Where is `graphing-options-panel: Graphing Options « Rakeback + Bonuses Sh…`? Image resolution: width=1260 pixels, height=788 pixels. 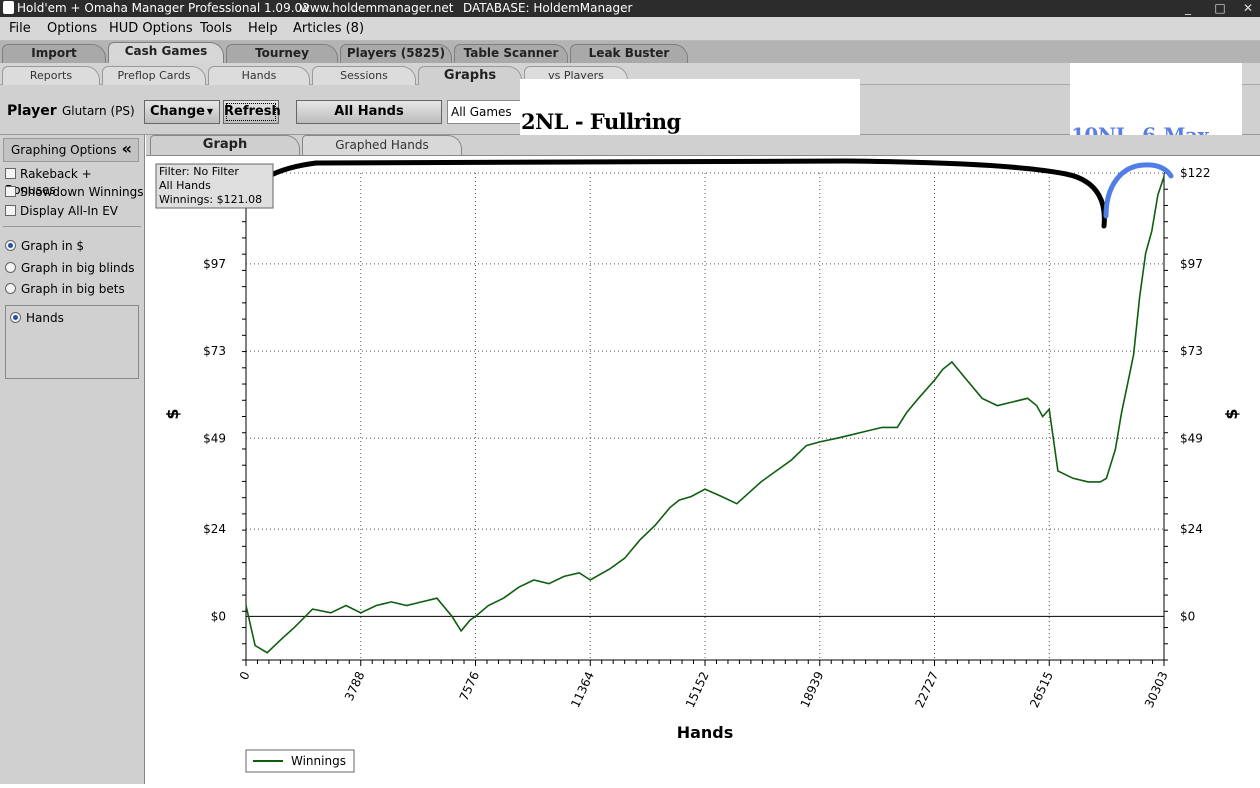 graphing-options-panel: Graphing Options « Rakeback + Bonuses Sh… is located at coordinates (72, 459).